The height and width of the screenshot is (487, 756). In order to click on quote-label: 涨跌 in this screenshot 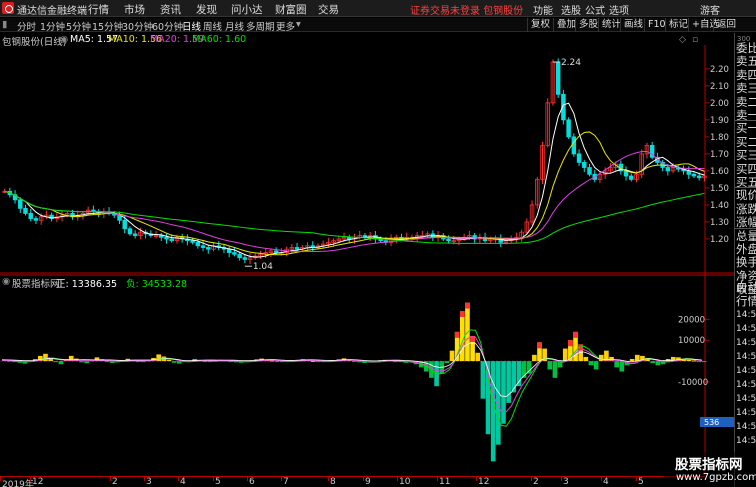, I will do `click(746, 208)`.